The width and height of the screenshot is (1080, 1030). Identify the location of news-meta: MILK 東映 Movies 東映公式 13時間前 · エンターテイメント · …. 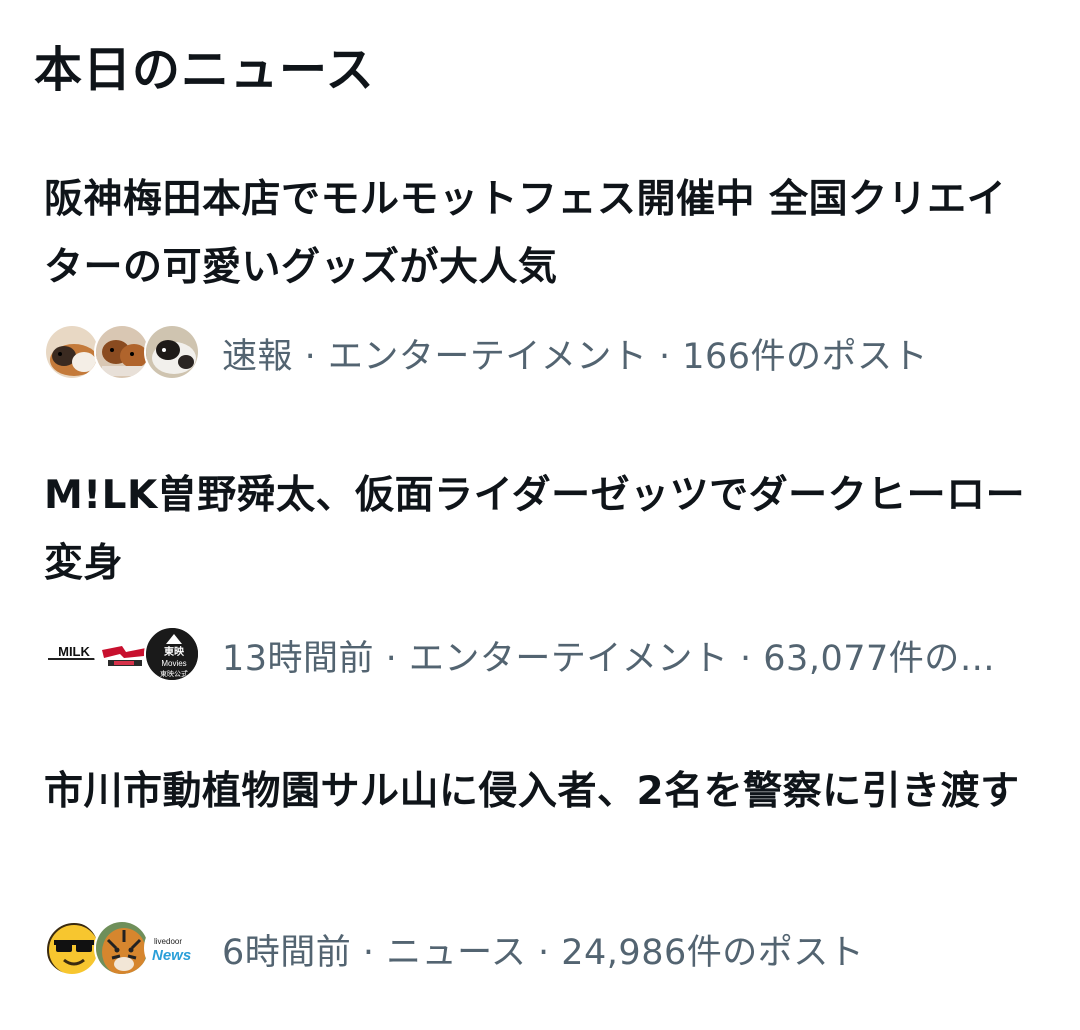
(533, 655).